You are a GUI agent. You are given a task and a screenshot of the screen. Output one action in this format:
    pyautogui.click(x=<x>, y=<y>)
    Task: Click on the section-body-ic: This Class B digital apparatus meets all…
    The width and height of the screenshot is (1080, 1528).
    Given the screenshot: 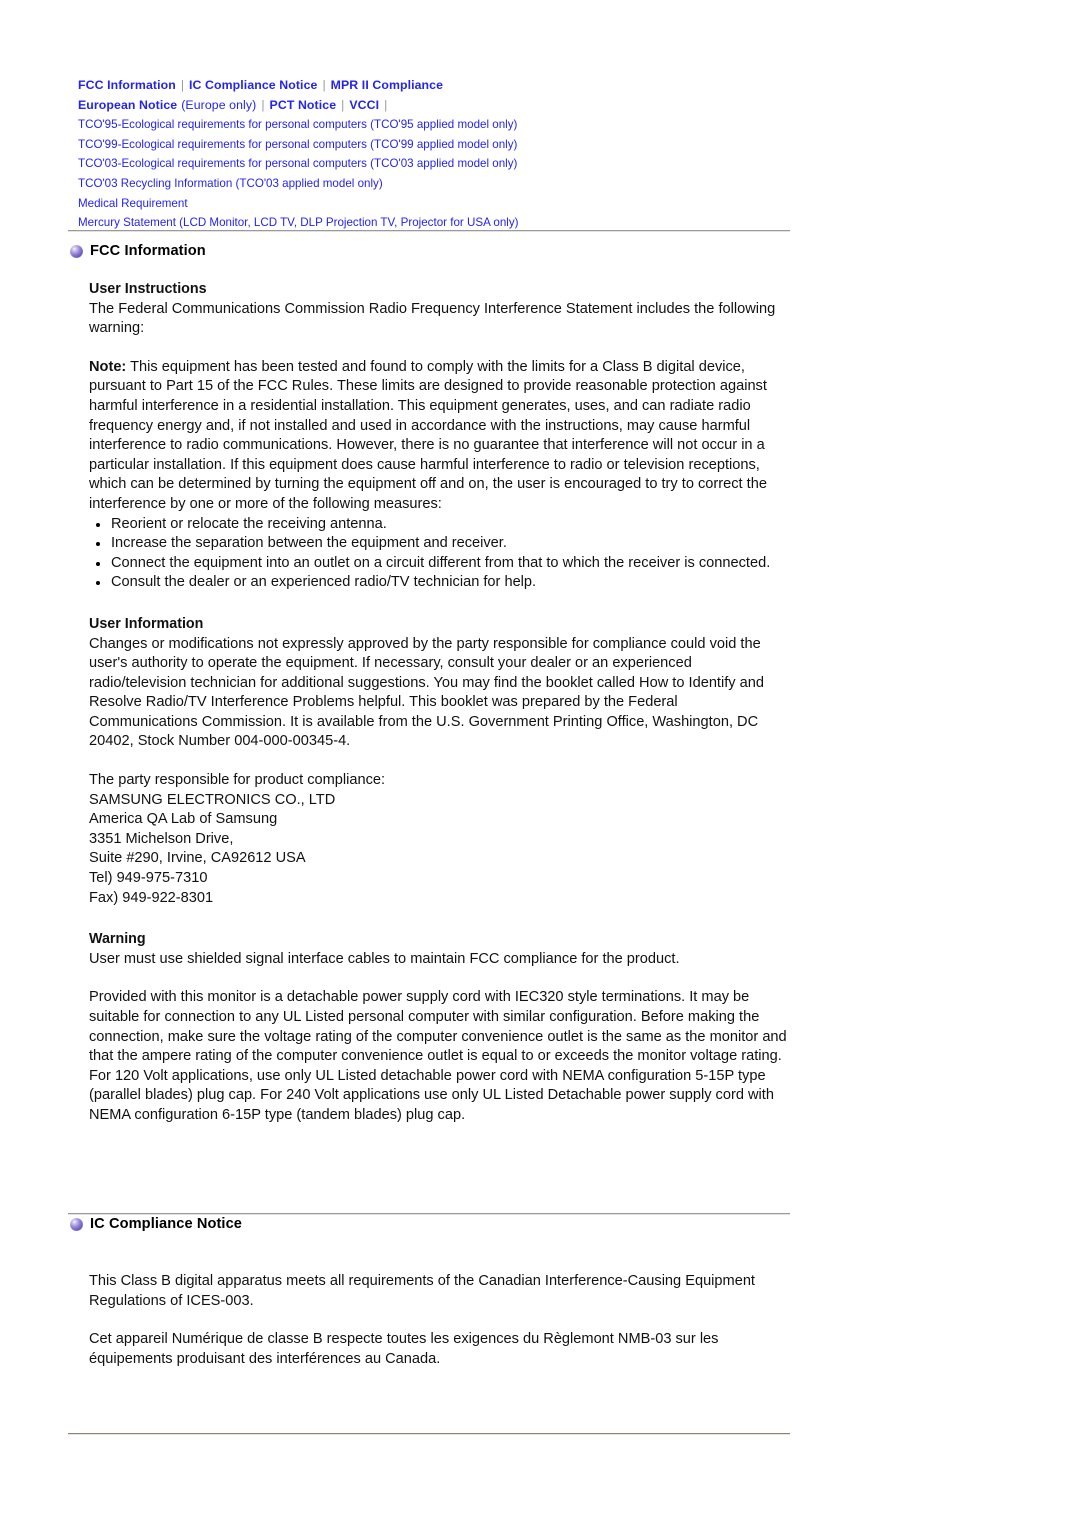 What is the action you would take?
    pyautogui.click(x=439, y=1309)
    